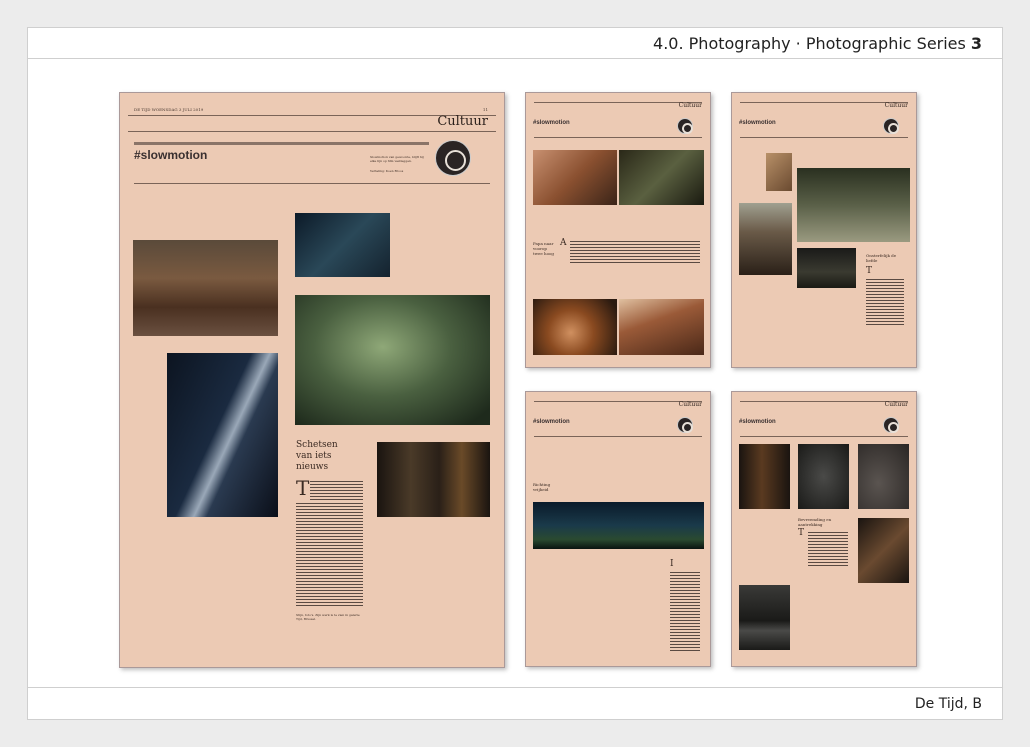 The width and height of the screenshot is (1030, 747). What do you see at coordinates (317, 456) in the screenshot?
I see `article-headline: Schetsen van iets nieuws` at bounding box center [317, 456].